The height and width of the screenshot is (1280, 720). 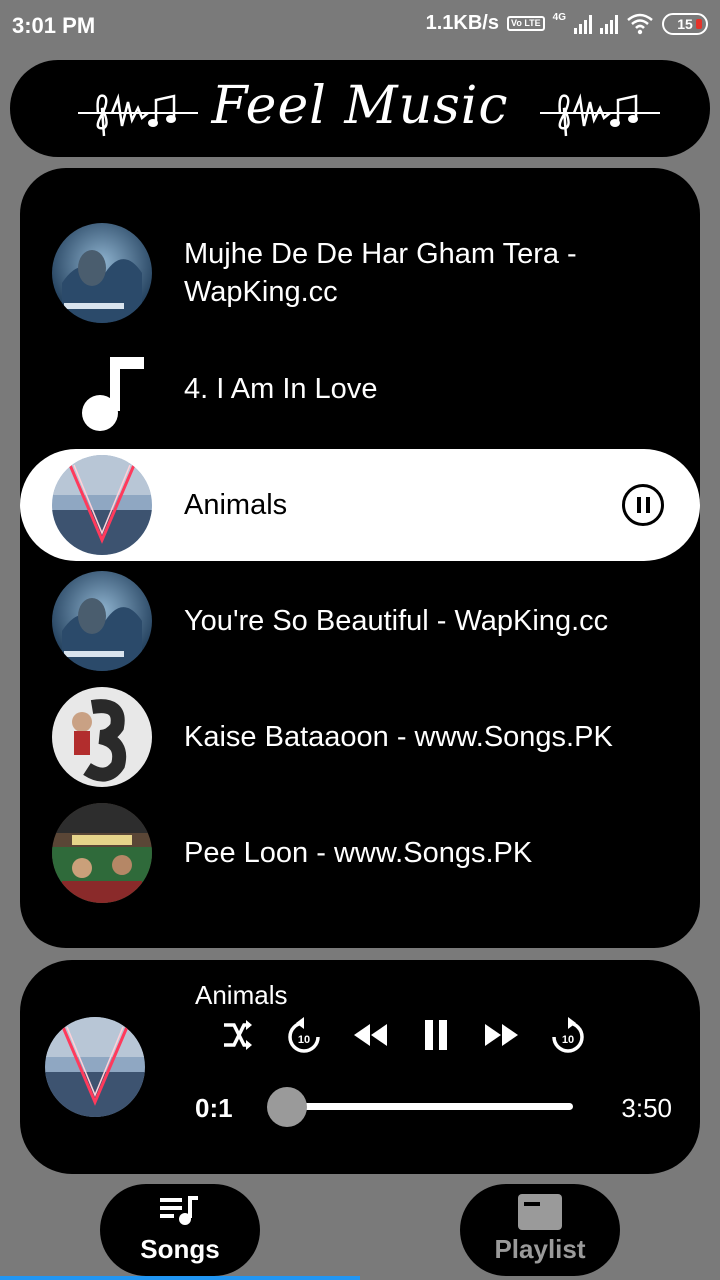 I want to click on now-playing-title: Animals, so click(x=241, y=995).